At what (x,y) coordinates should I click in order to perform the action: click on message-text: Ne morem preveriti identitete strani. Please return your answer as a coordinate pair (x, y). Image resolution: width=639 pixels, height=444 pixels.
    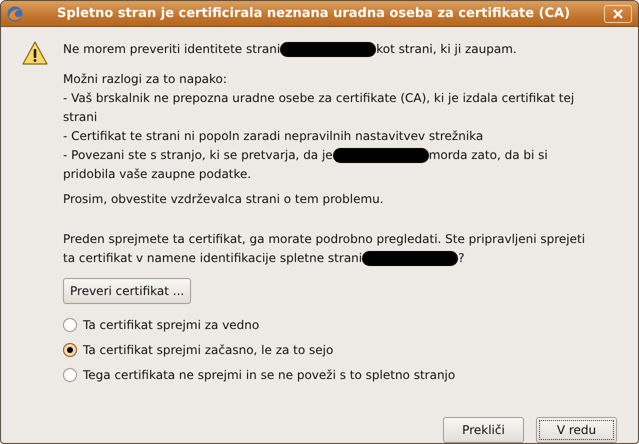
    Looking at the image, I should click on (171, 49).